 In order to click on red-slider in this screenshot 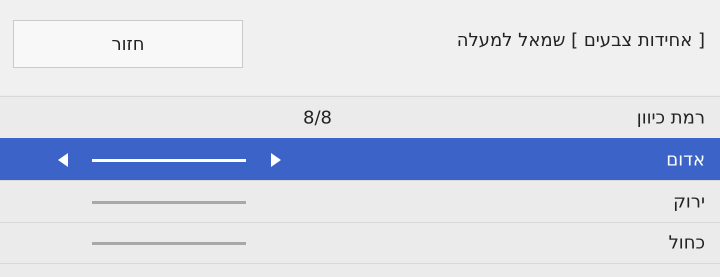, I will do `click(169, 160)`.